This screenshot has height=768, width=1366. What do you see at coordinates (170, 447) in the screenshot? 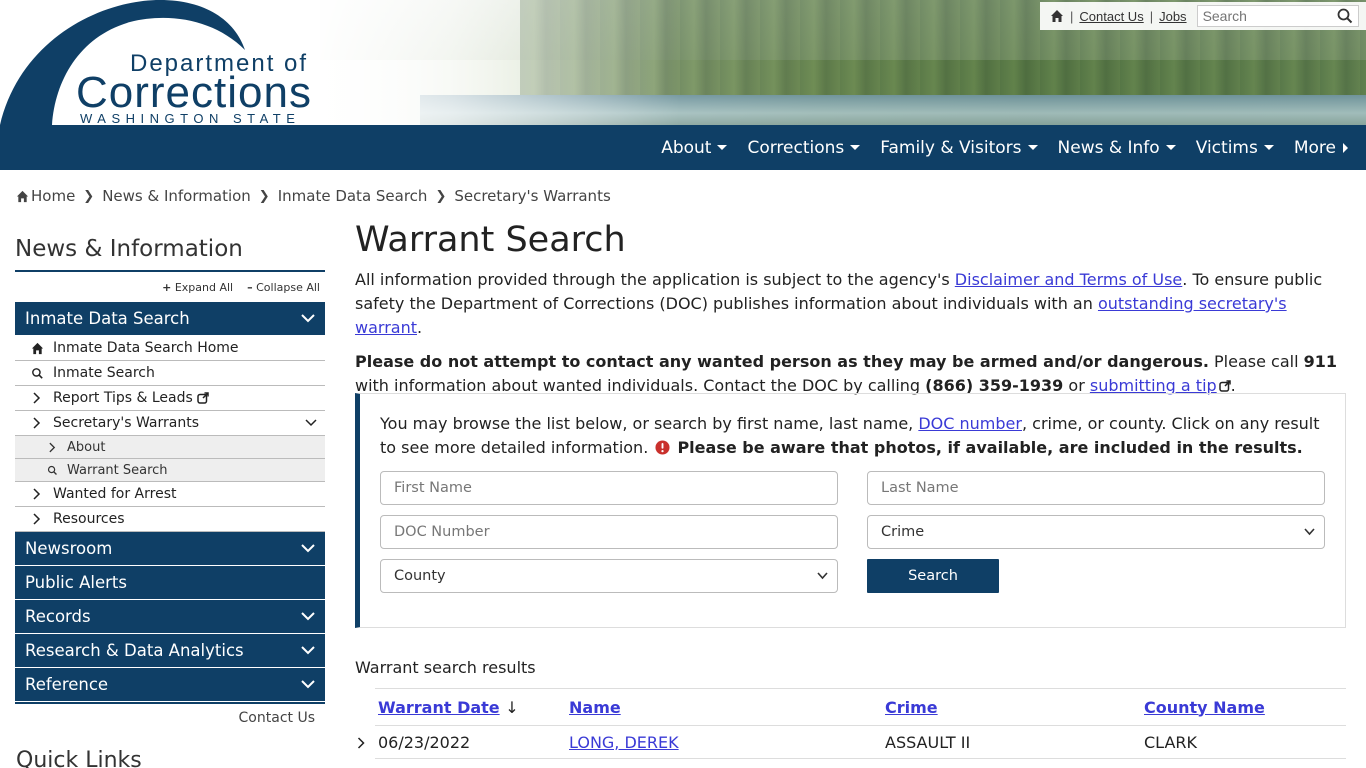
I see `sidebar-subitem-about: About` at bounding box center [170, 447].